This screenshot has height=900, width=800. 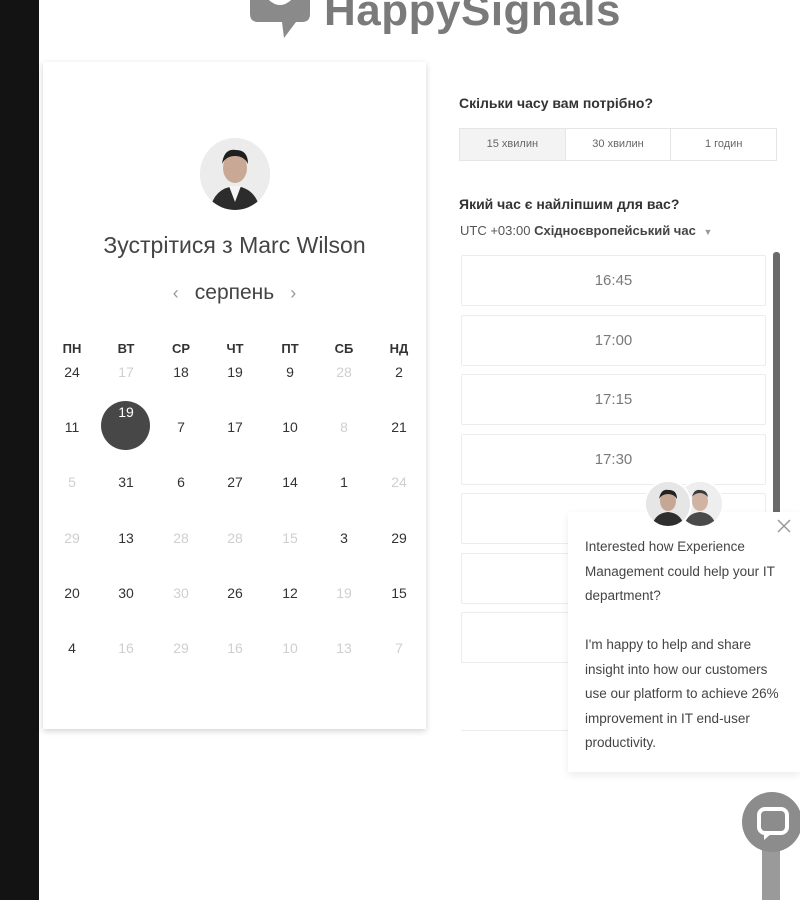 What do you see at coordinates (776, 384) in the screenshot?
I see `slot-list-scrollbar` at bounding box center [776, 384].